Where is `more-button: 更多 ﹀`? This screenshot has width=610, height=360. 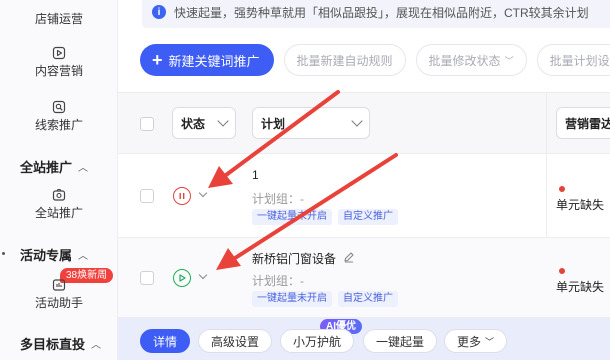
more-button: 更多 ﹀ is located at coordinates (476, 341).